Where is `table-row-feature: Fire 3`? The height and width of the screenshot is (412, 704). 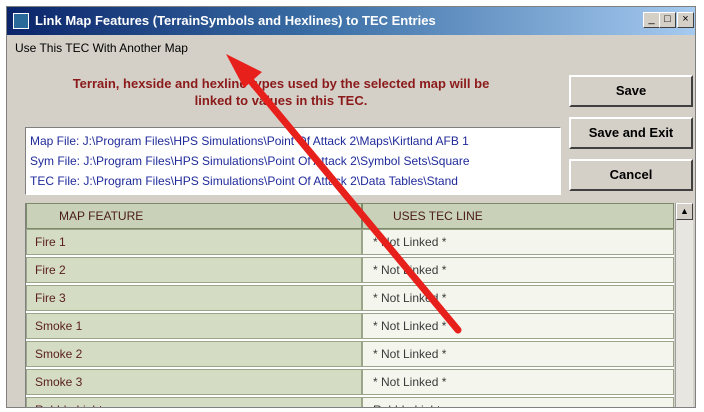
table-row-feature: Fire 3 is located at coordinates (194, 298).